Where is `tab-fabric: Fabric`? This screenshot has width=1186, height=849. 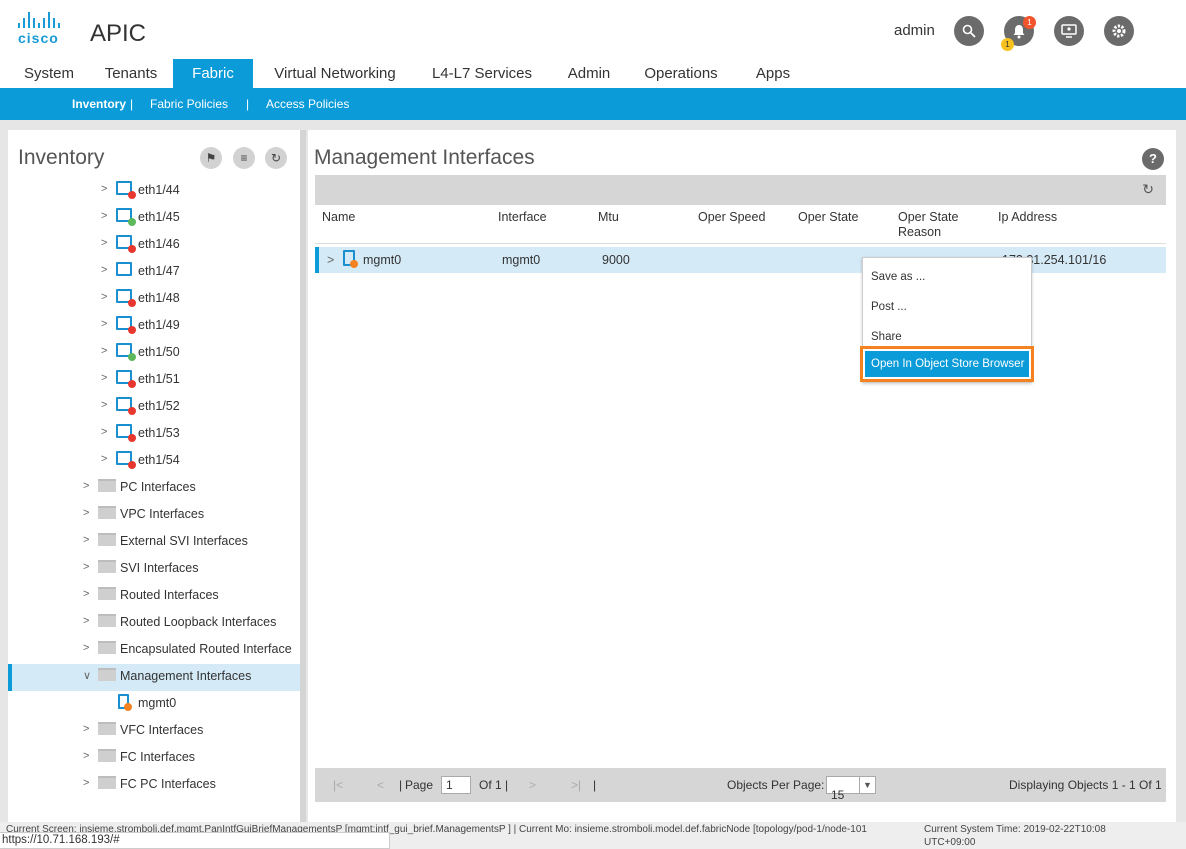
tab-fabric: Fabric is located at coordinates (213, 73).